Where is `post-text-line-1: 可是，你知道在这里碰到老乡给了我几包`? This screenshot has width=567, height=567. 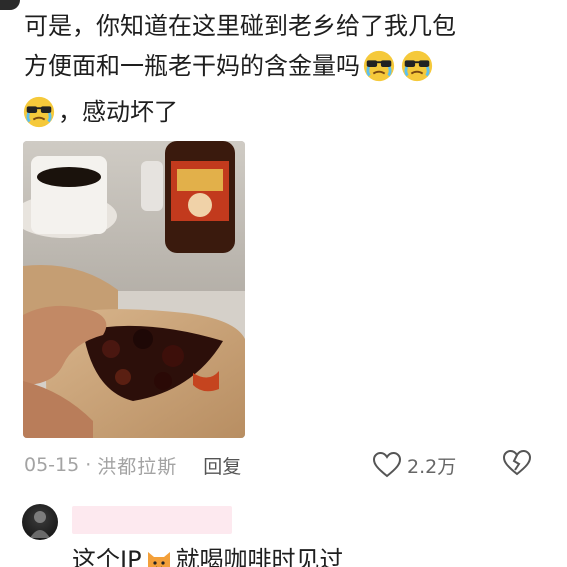 post-text-line-1: 可是，你知道在这里碰到老乡给了我几包 is located at coordinates (240, 26).